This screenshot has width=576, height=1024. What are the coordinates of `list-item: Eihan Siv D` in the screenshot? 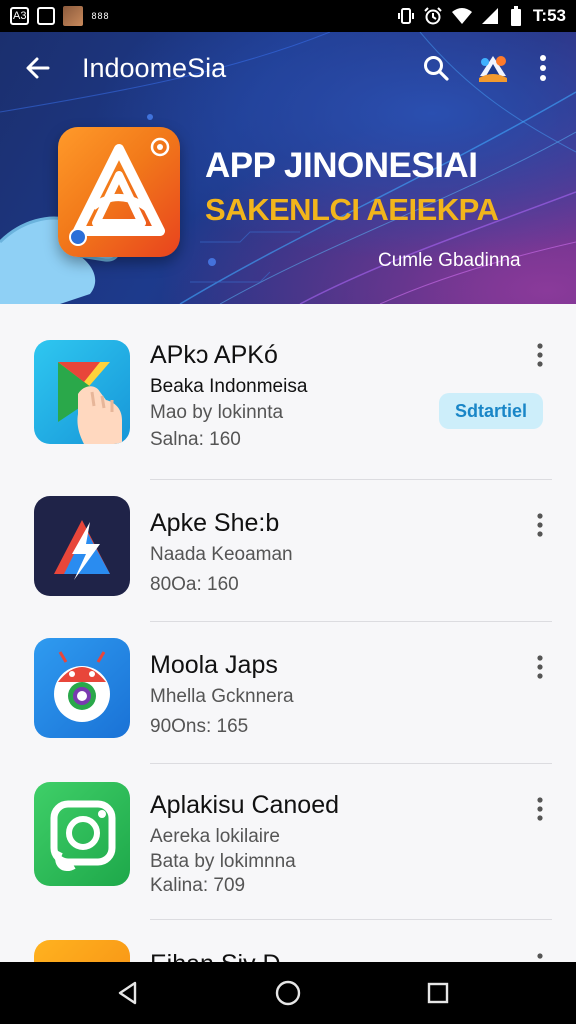 It's located at (288, 941).